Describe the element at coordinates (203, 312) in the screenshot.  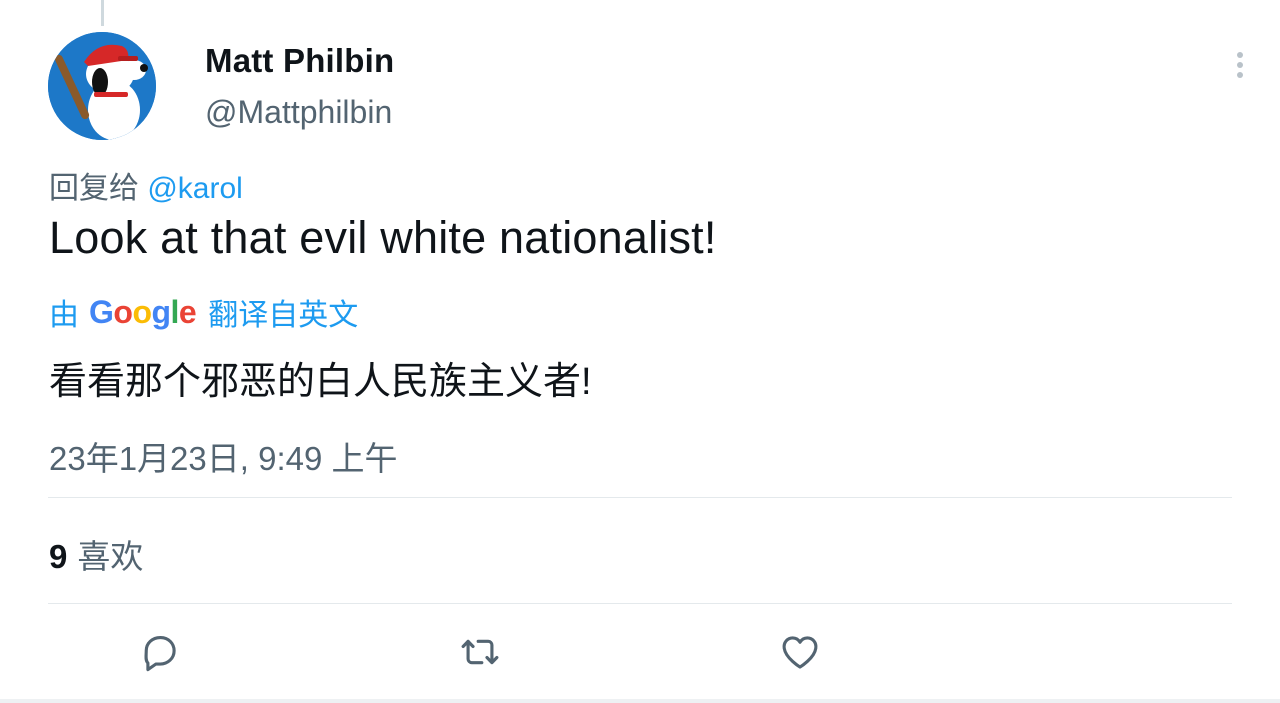
I see `translation-attribution: 由 Google 翻译自英文` at that location.